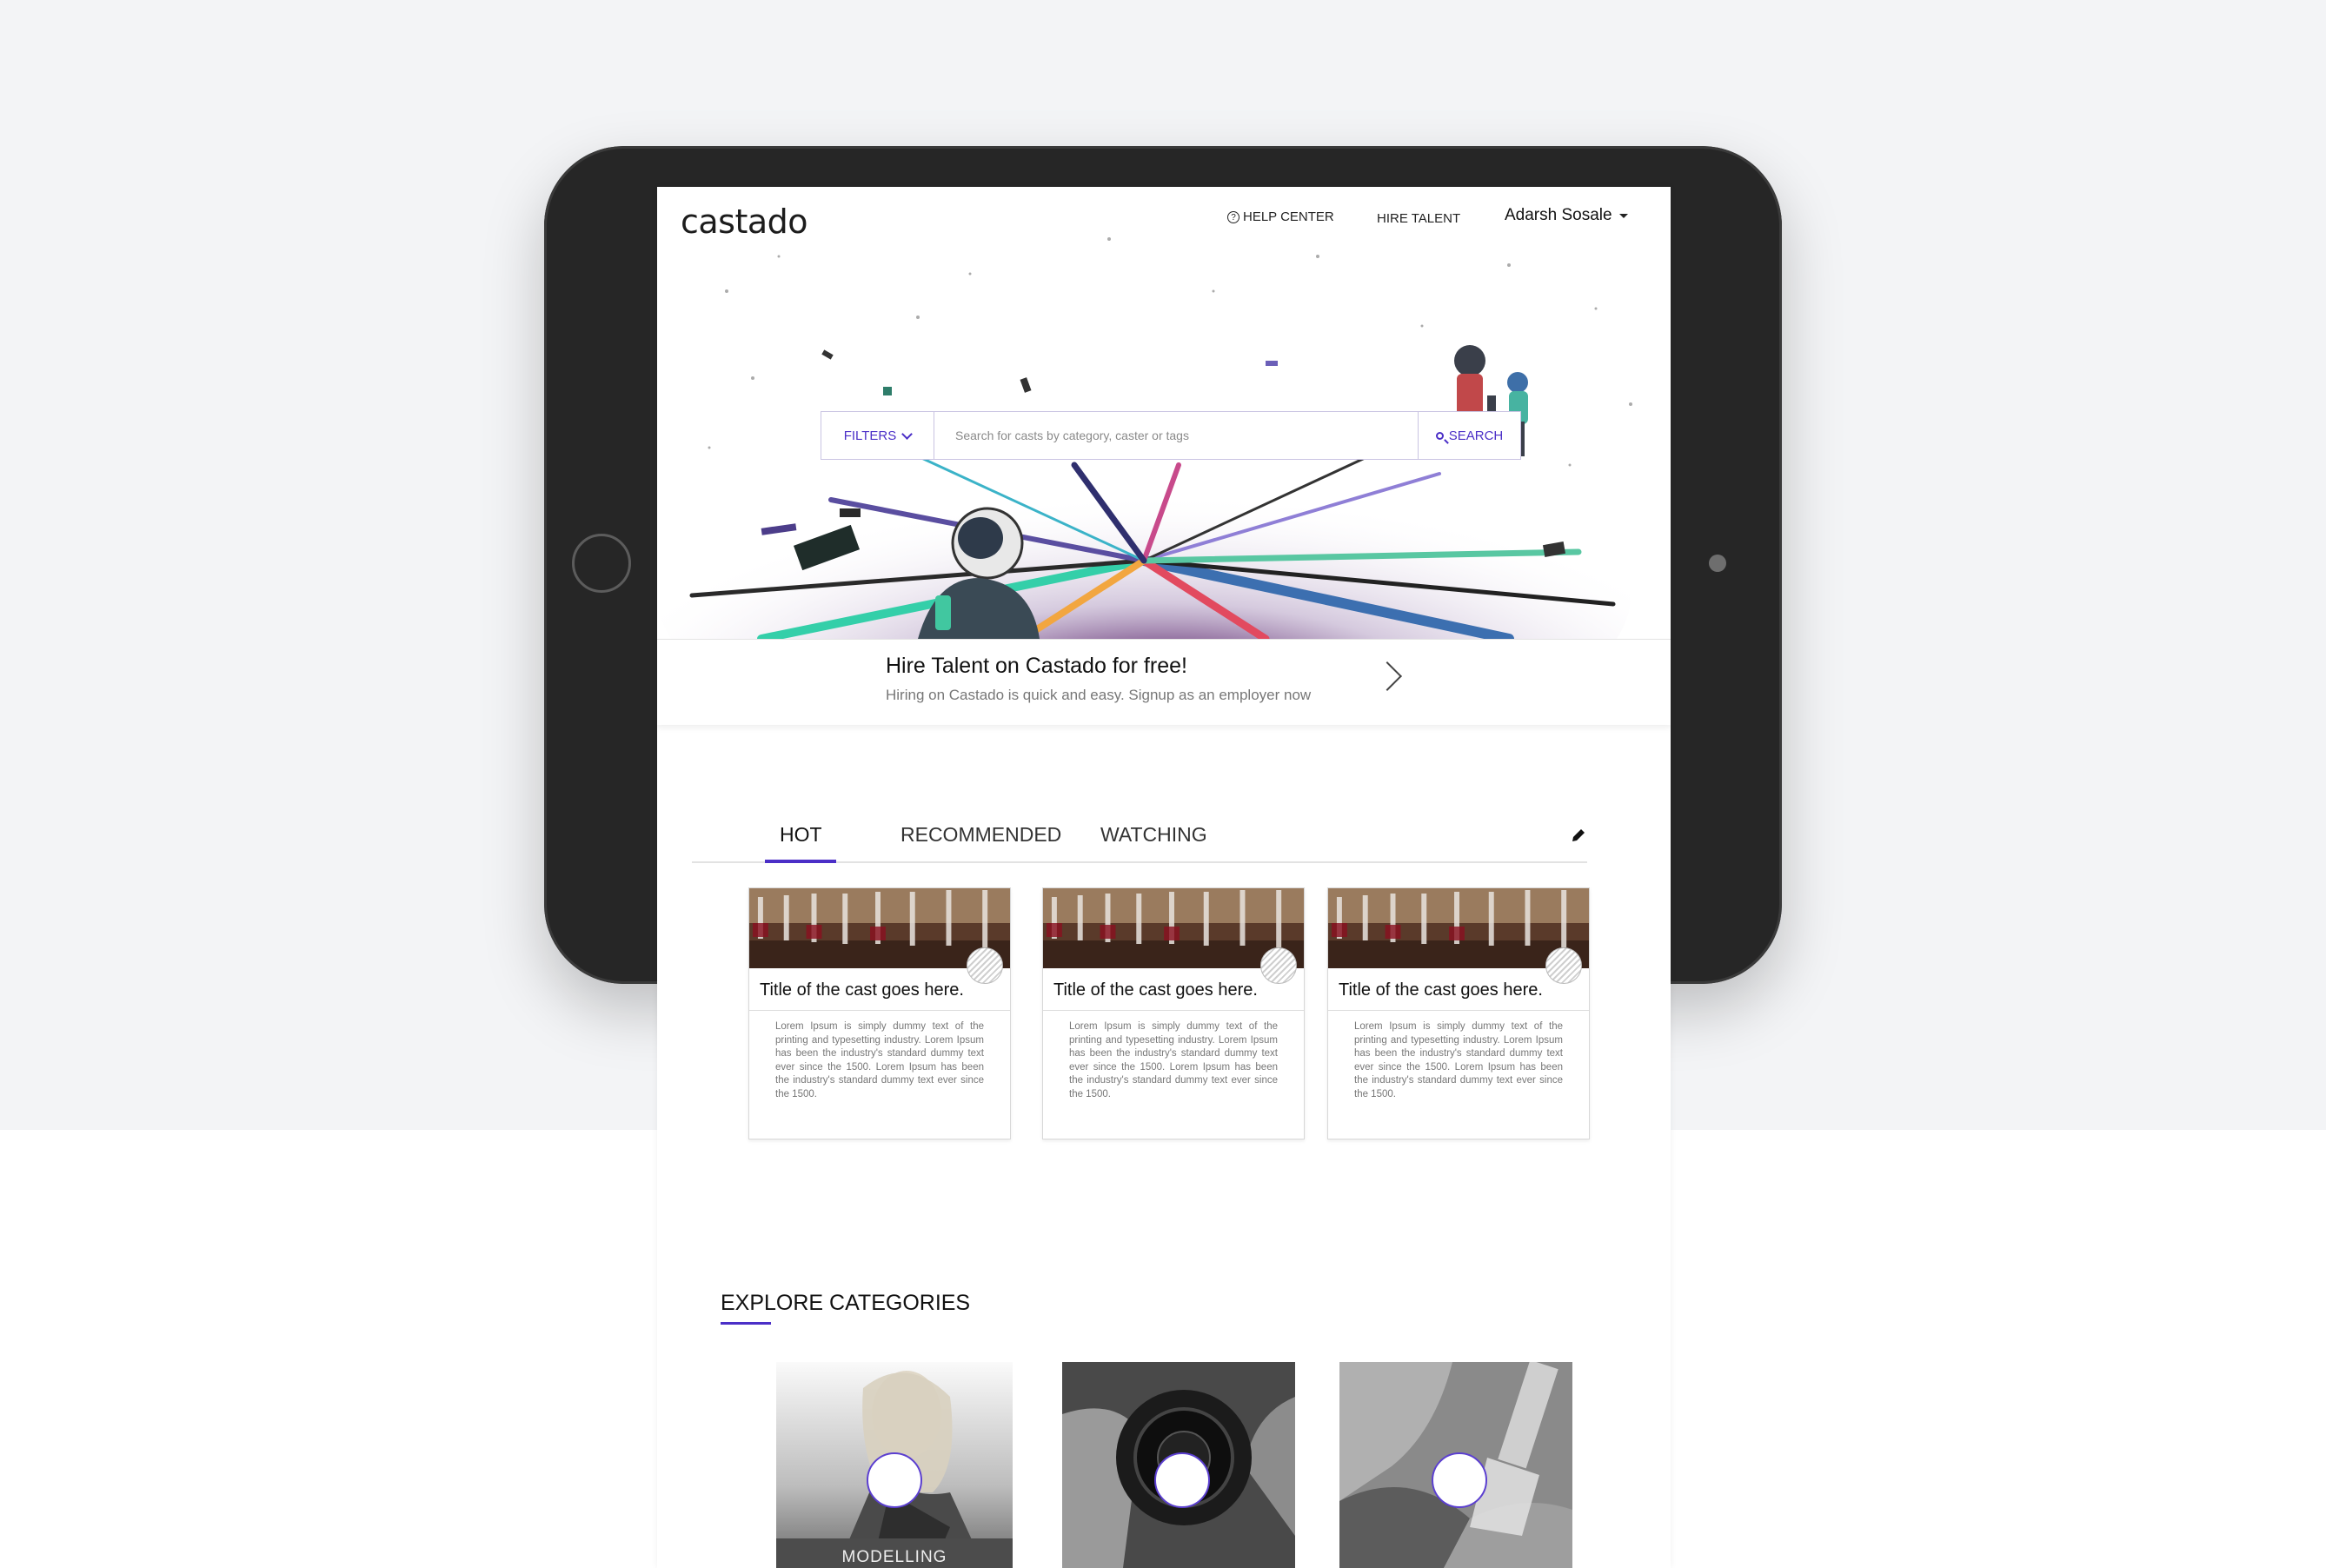  I want to click on help-icon: ?, so click(1233, 216).